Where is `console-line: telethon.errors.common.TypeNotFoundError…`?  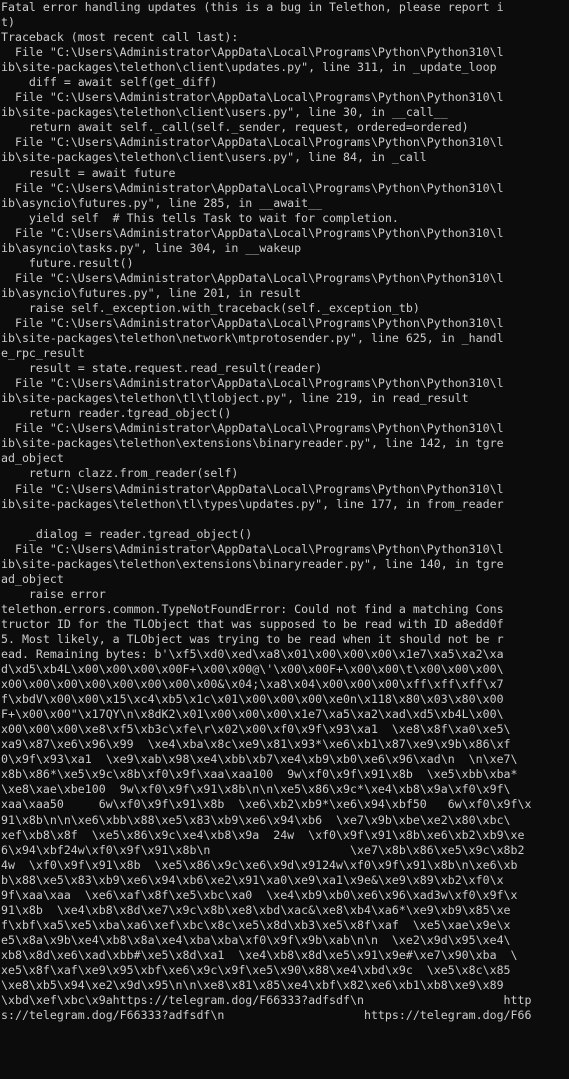
console-line: telethon.errors.common.TypeNotFoundError… is located at coordinates (252, 608).